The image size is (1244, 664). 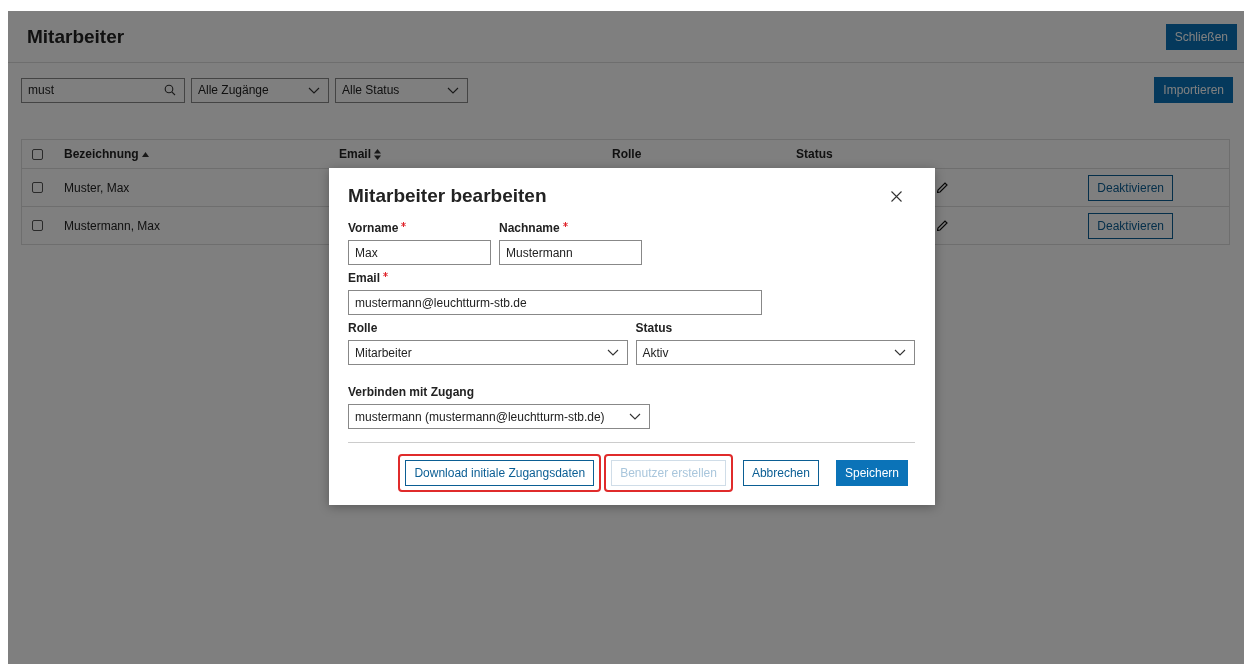 What do you see at coordinates (106, 154) in the screenshot?
I see `column-header: Bezeichnung` at bounding box center [106, 154].